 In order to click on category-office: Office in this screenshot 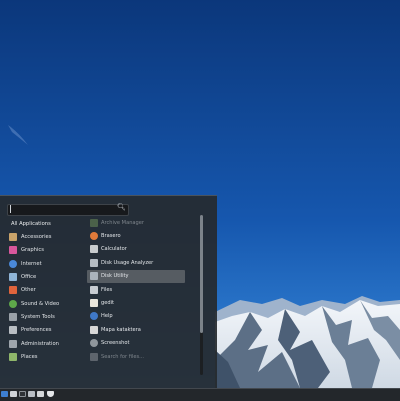, I will do `click(43, 276)`.